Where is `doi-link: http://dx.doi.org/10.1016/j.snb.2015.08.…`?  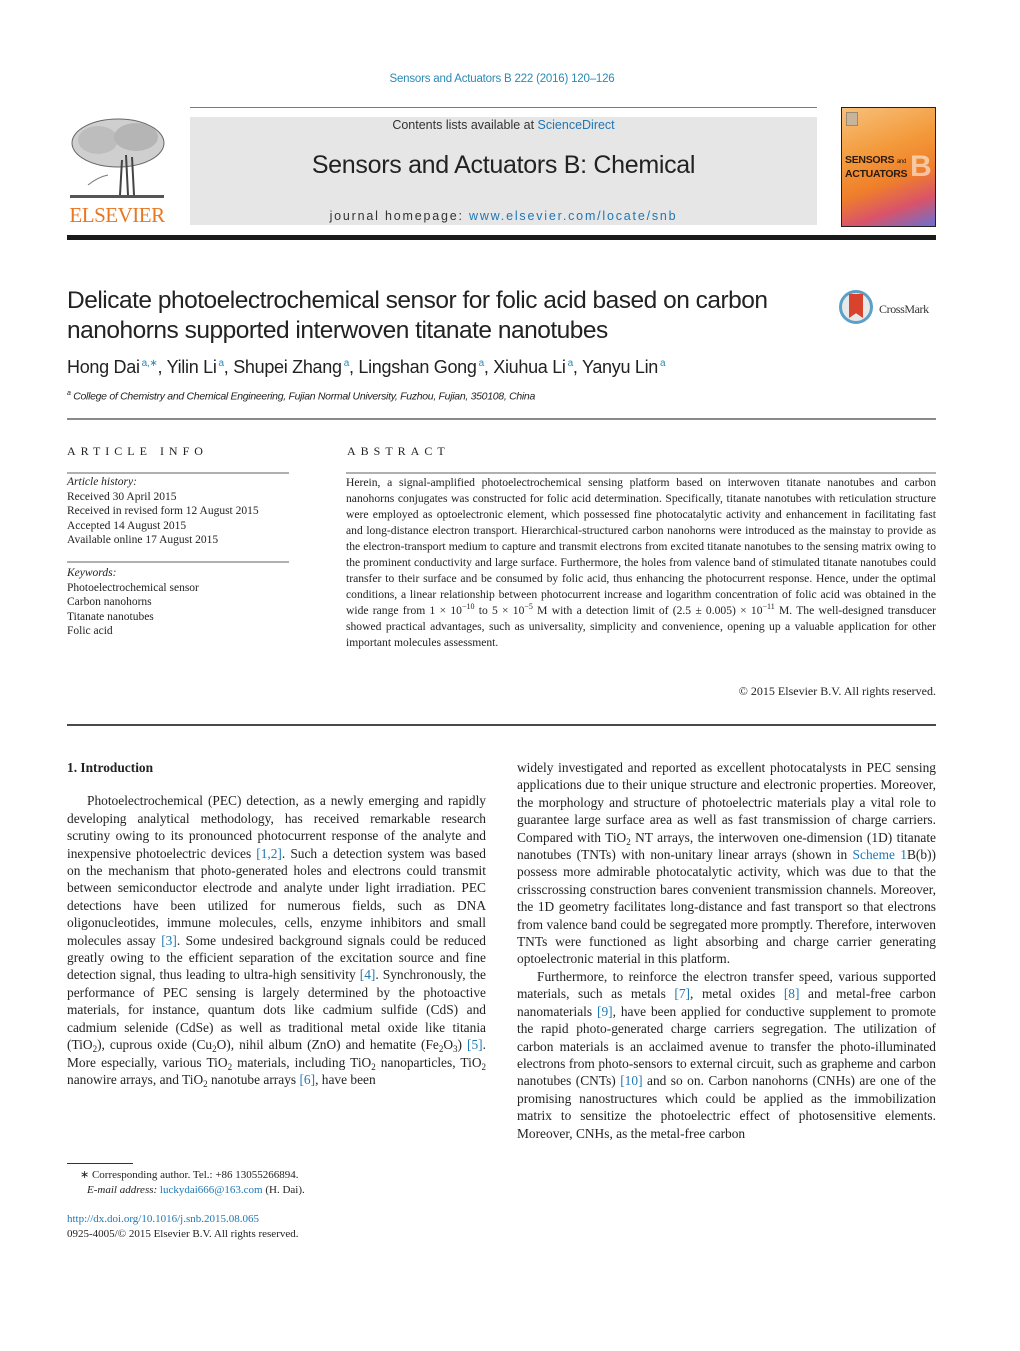
doi-link: http://dx.doi.org/10.1016/j.snb.2015.08.… is located at coordinates (163, 1219).